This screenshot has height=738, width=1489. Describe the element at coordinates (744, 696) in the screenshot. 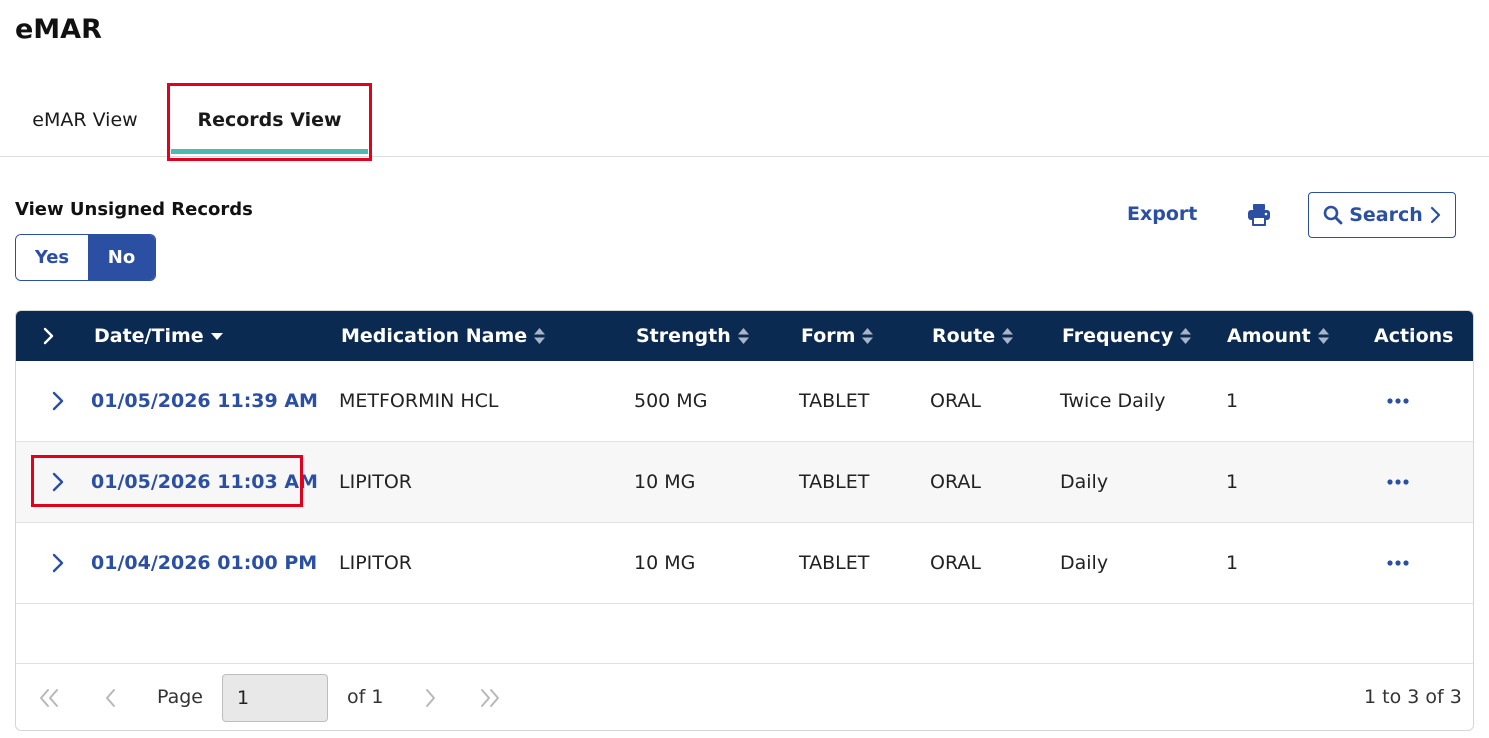

I see `pagination-bar: Page of 1 1 to 3 of 3` at that location.